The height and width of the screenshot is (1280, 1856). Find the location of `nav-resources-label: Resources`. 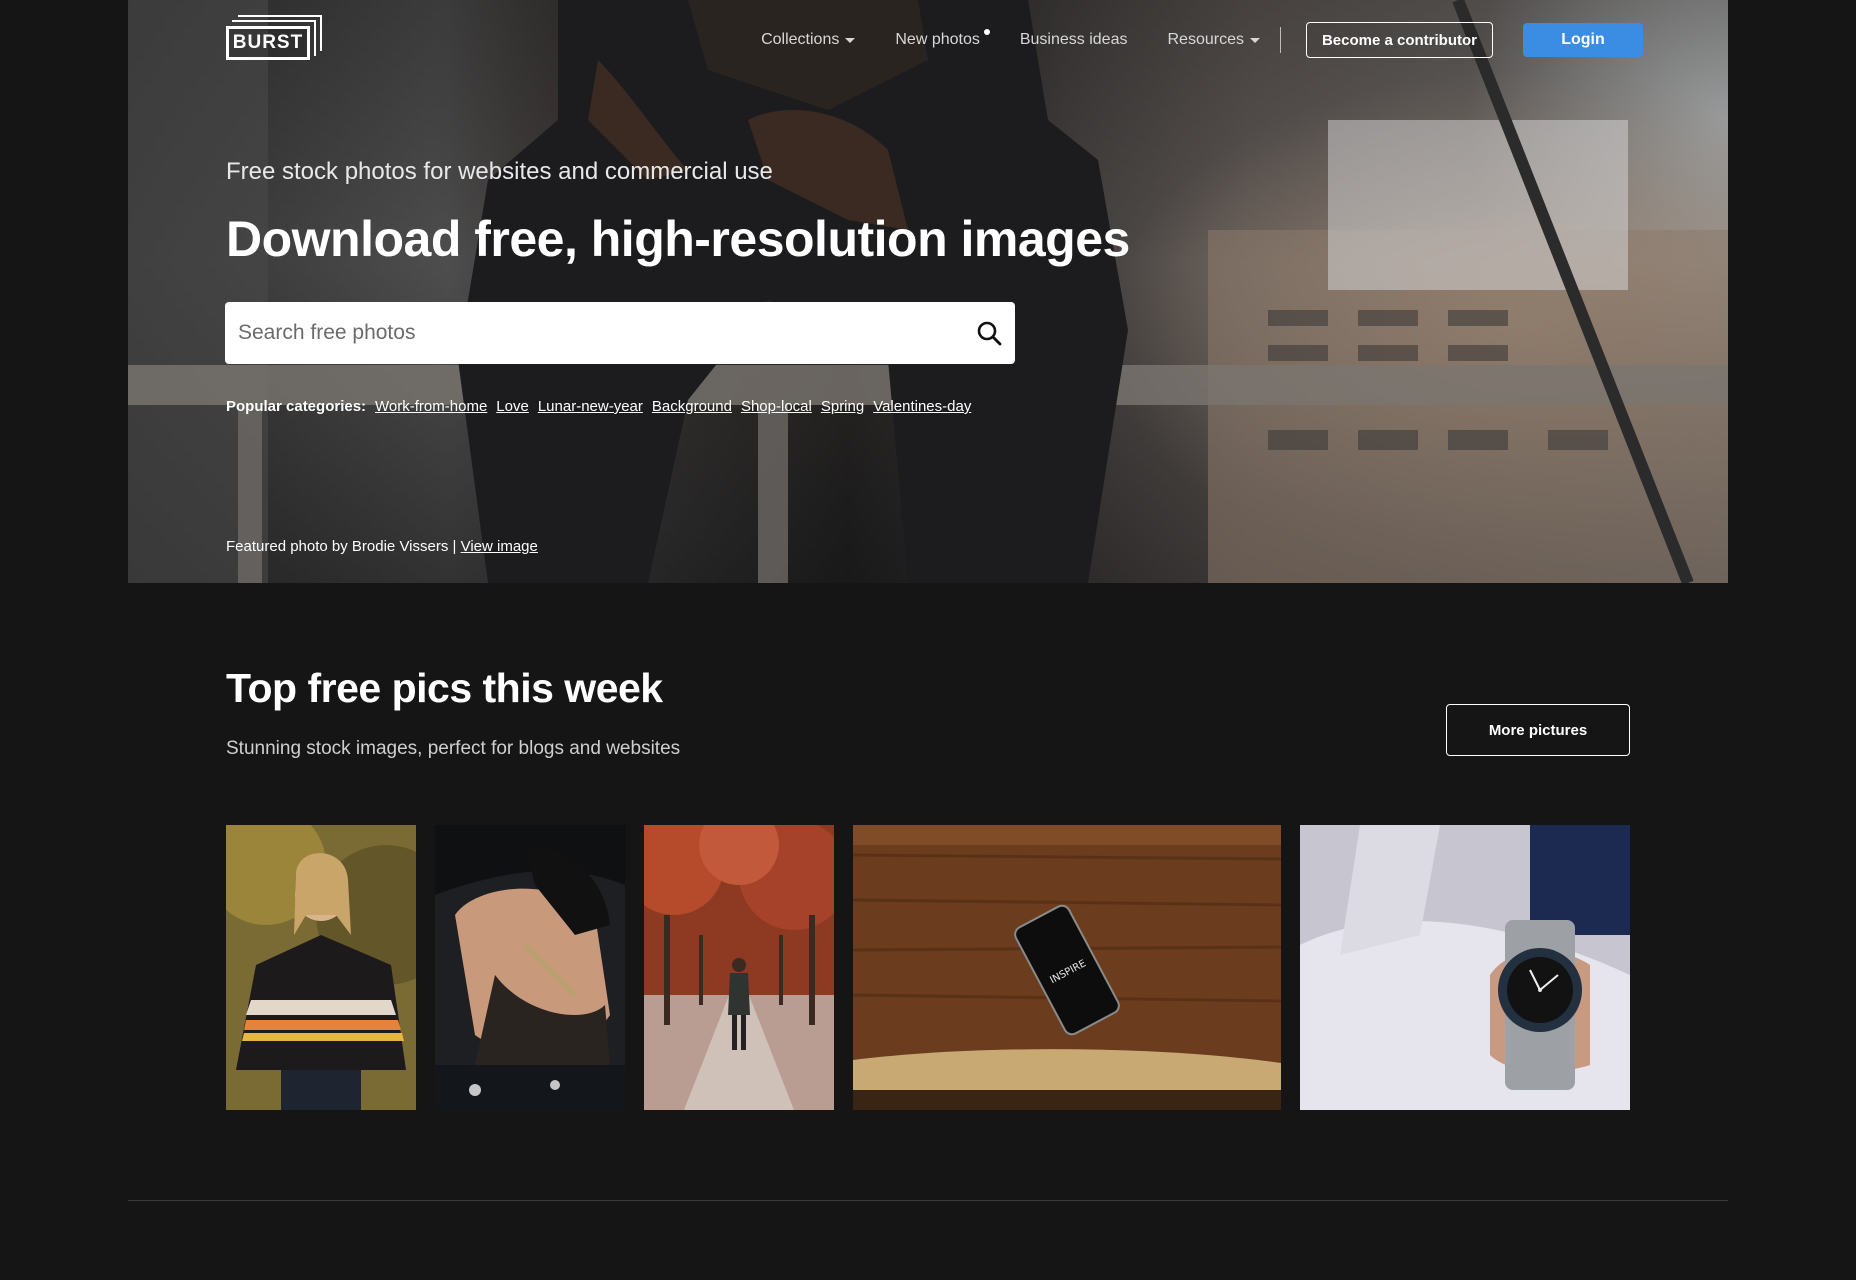

nav-resources-label: Resources is located at coordinates (1205, 39).